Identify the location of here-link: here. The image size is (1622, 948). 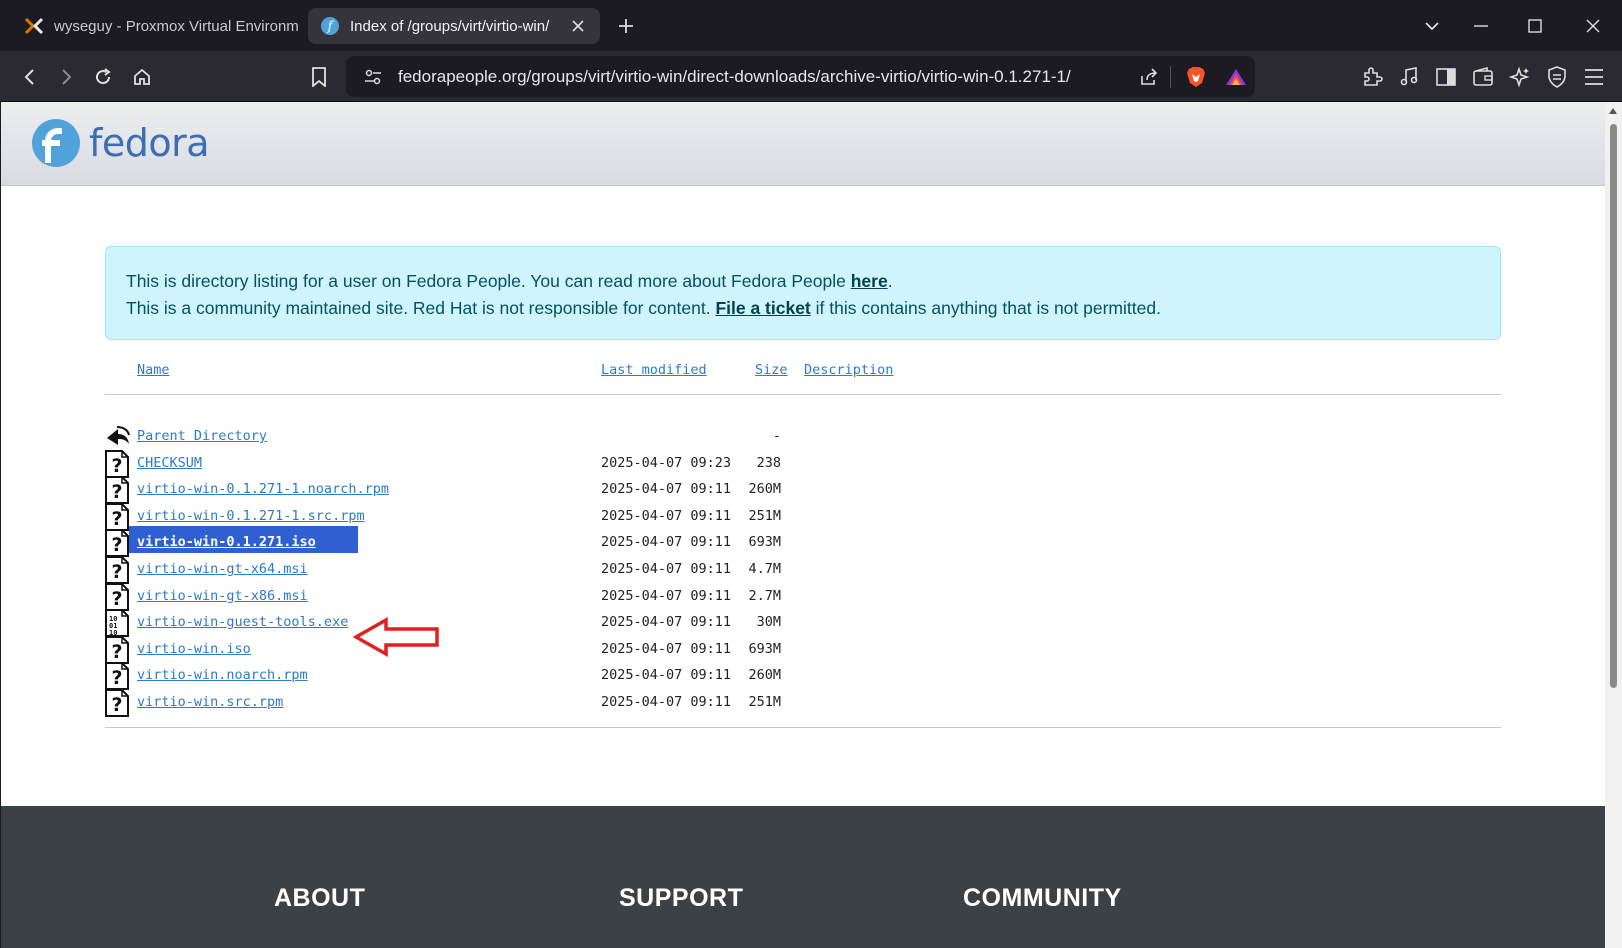
(869, 281).